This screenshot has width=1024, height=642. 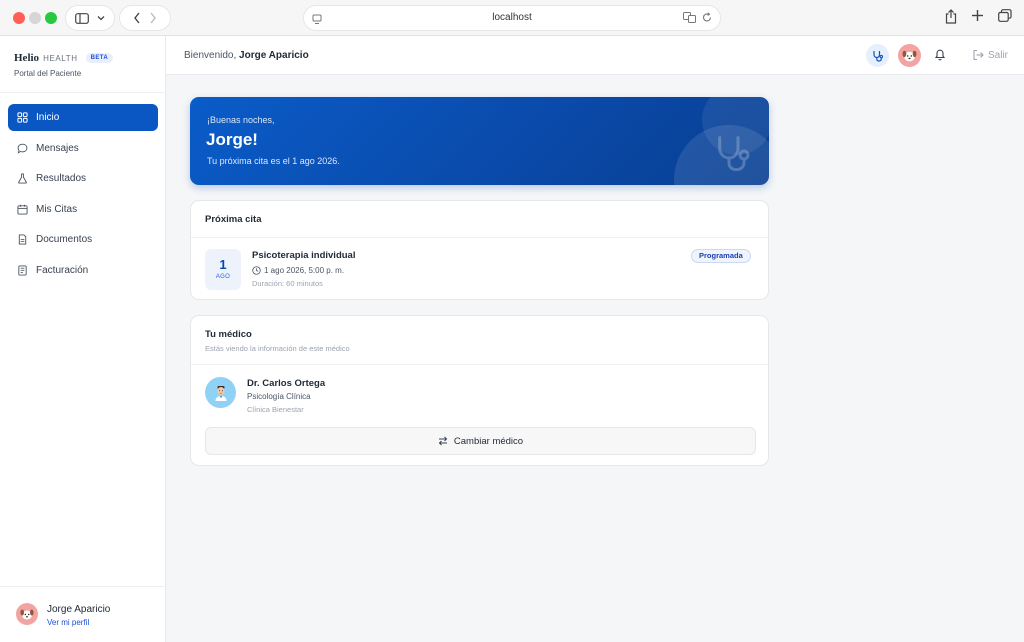 I want to click on sidebar-item-label: Mis Citas, so click(x=57, y=209).